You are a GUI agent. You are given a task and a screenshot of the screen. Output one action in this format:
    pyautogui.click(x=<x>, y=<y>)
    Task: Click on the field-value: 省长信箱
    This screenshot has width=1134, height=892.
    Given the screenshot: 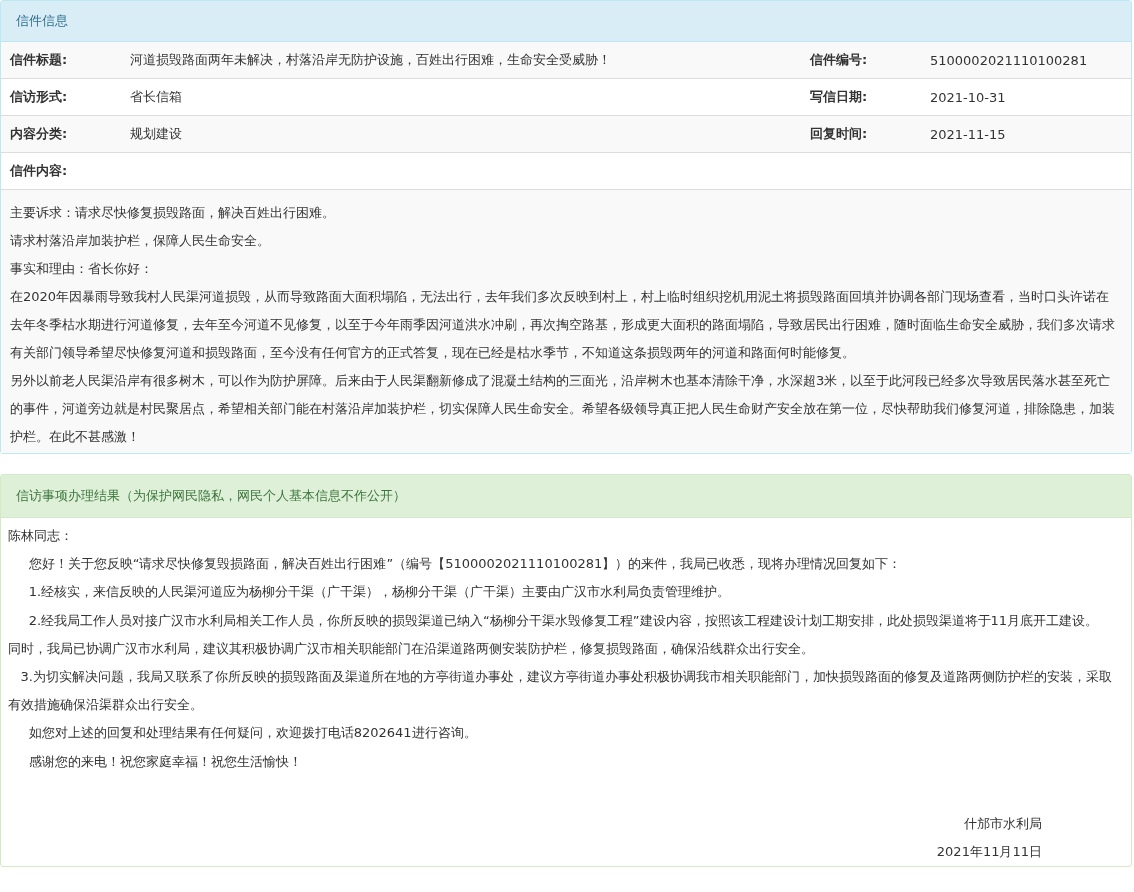 What is the action you would take?
    pyautogui.click(x=156, y=97)
    